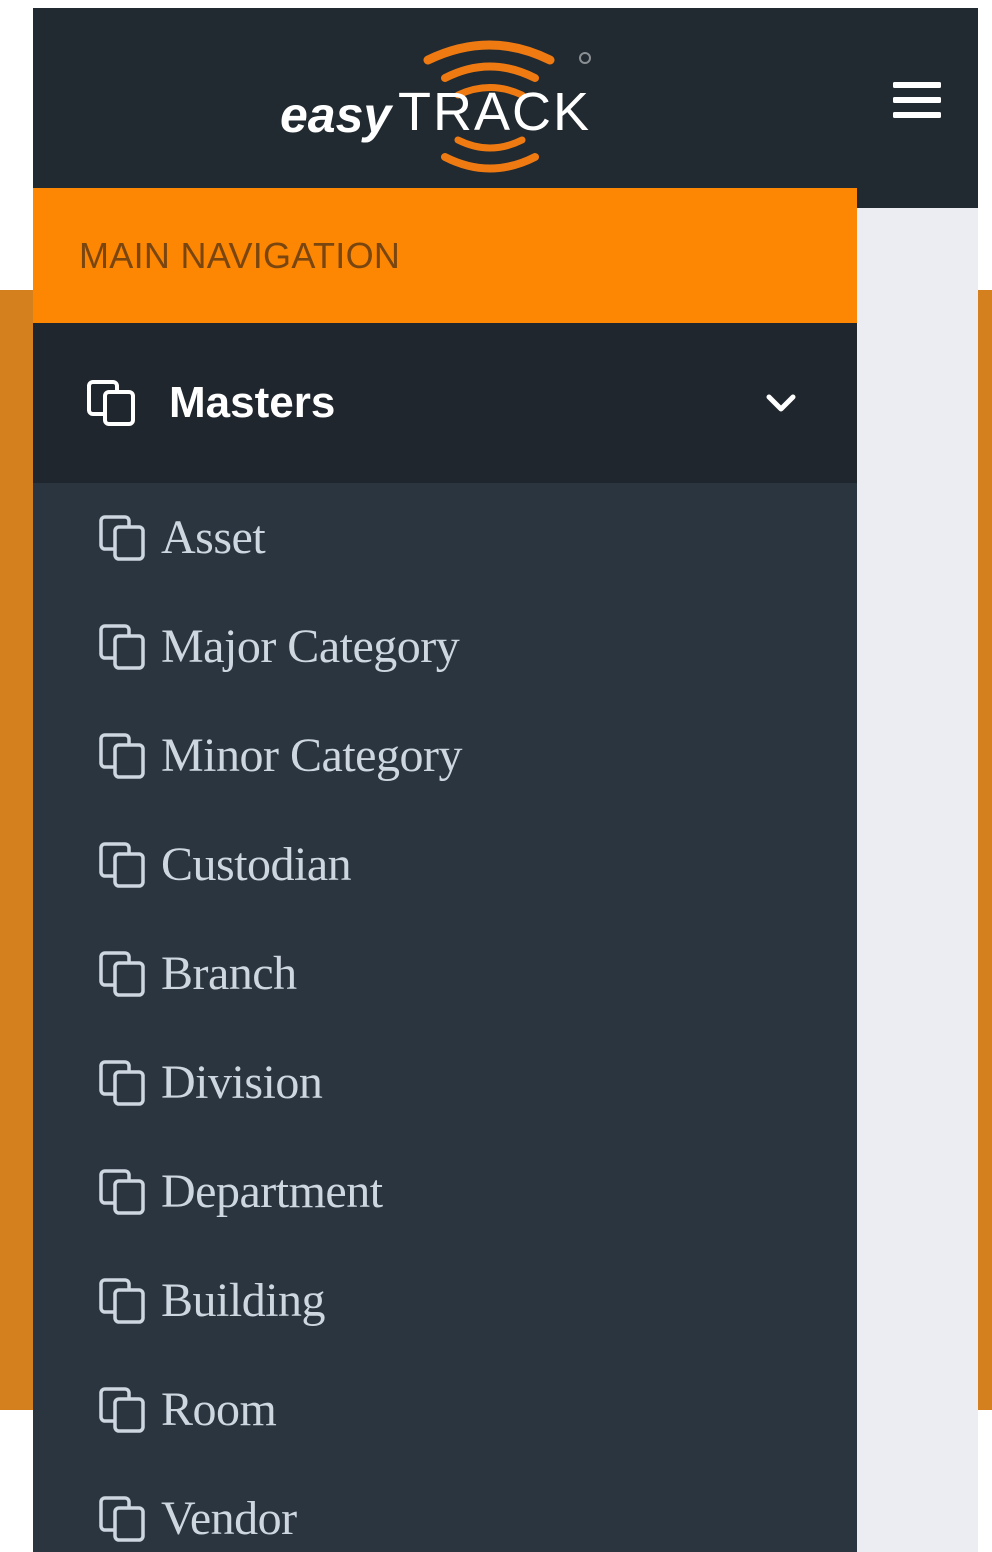 The height and width of the screenshot is (1552, 992). What do you see at coordinates (445, 1409) in the screenshot?
I see `submenu-item-room: Room` at bounding box center [445, 1409].